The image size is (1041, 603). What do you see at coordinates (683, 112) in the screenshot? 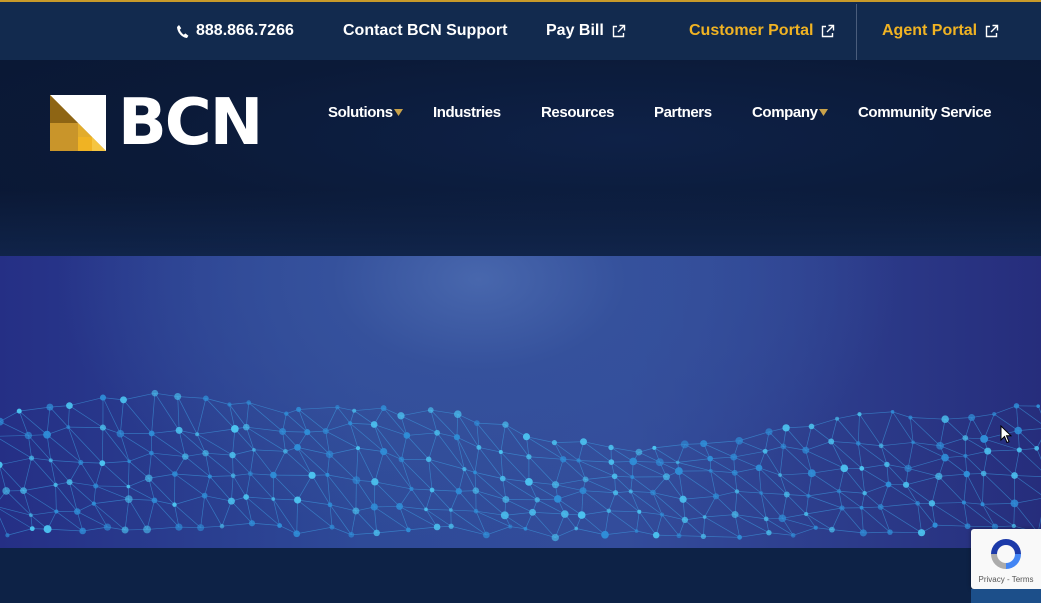
I see `nav-partners: Partners` at bounding box center [683, 112].